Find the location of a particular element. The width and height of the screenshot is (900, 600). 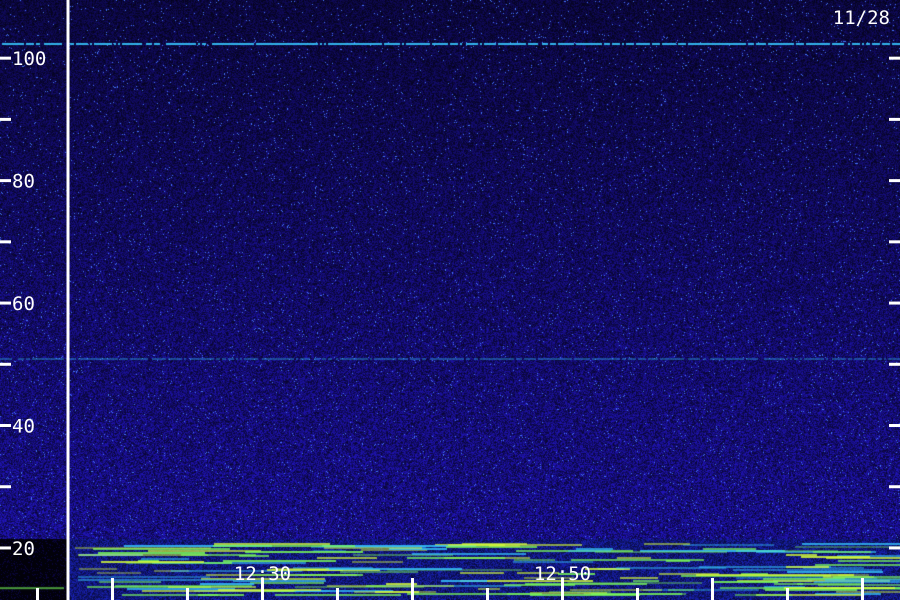

x-axis-bottom is located at coordinates (450, 589).